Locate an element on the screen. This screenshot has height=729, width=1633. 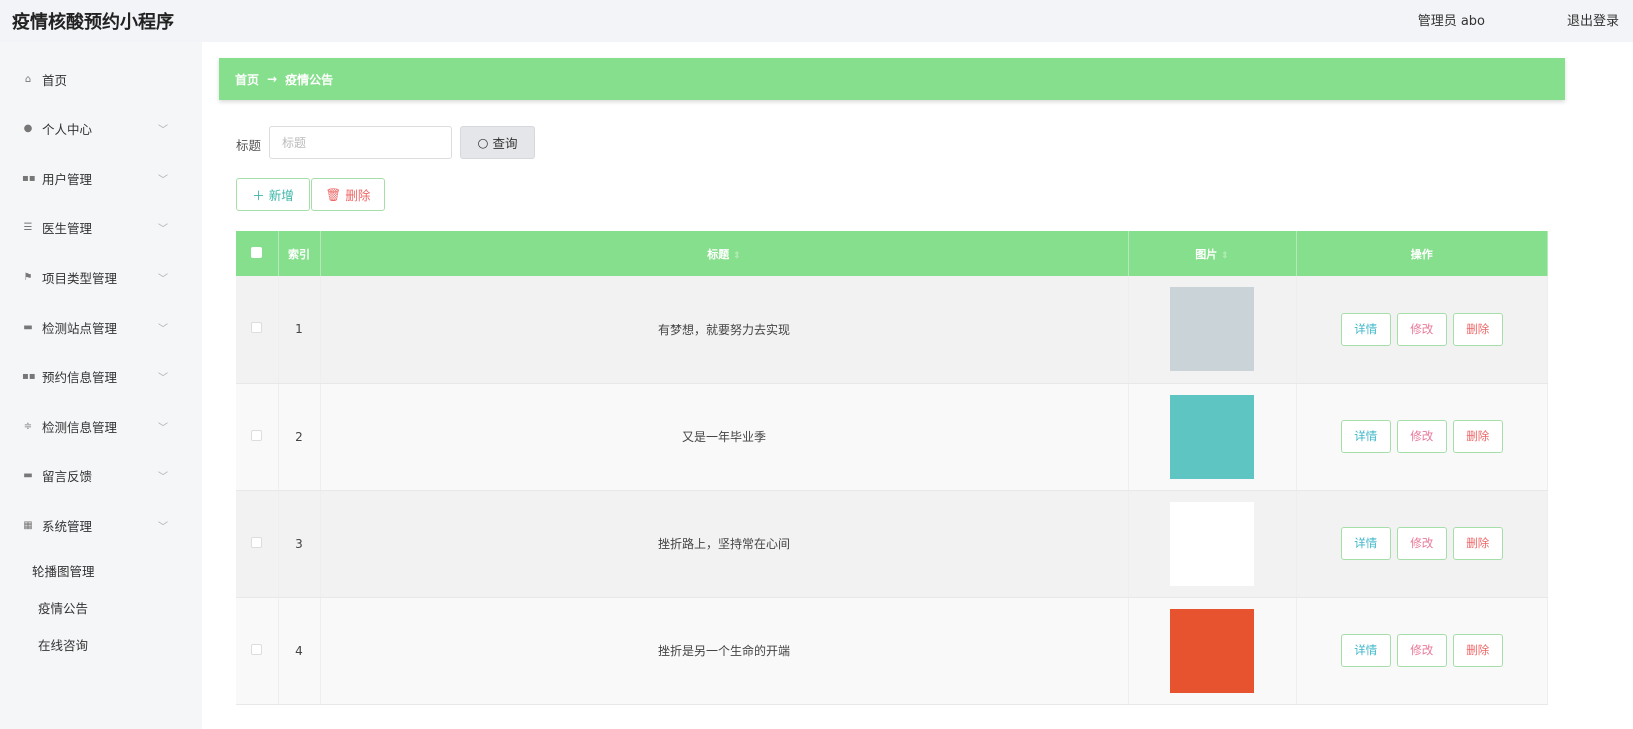
sidebar-subitem: 在线咨询 is located at coordinates (63, 644).